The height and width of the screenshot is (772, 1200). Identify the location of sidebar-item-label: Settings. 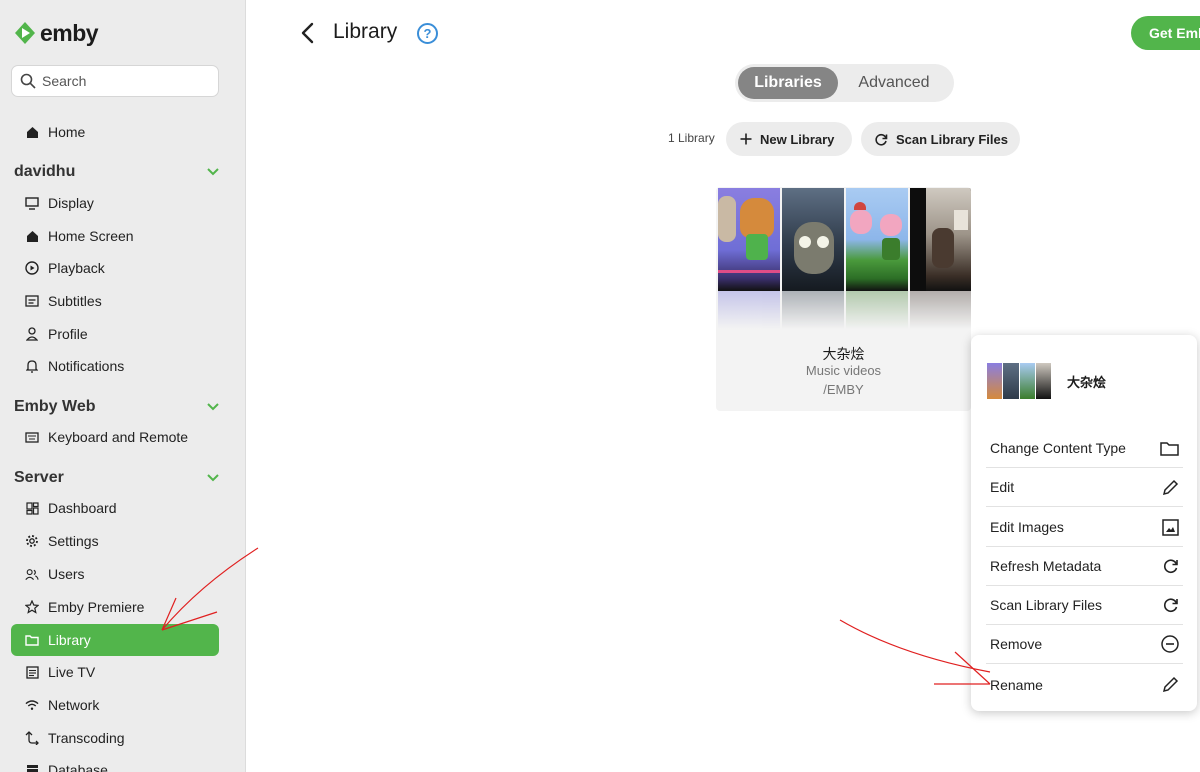
(73, 541).